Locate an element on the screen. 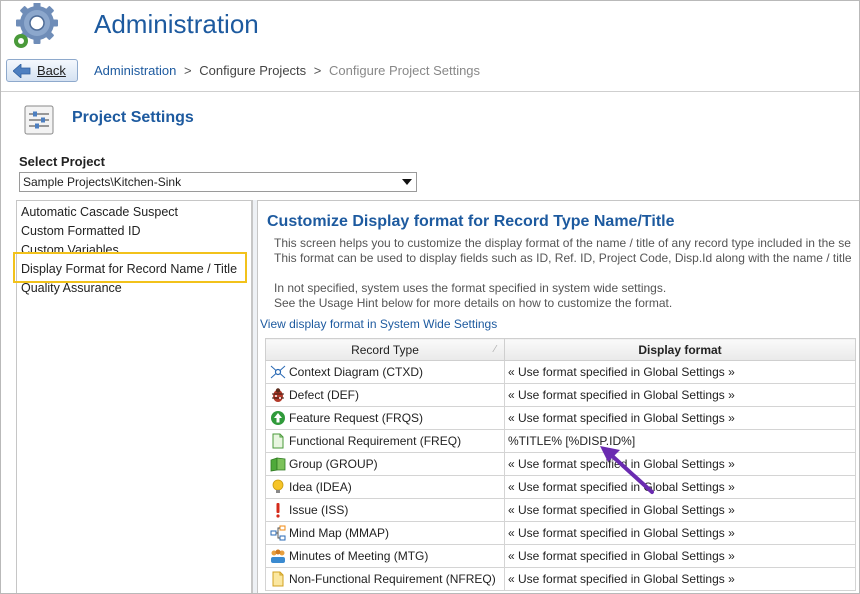 The width and height of the screenshot is (860, 594). feature-request-icon is located at coordinates (278, 418).